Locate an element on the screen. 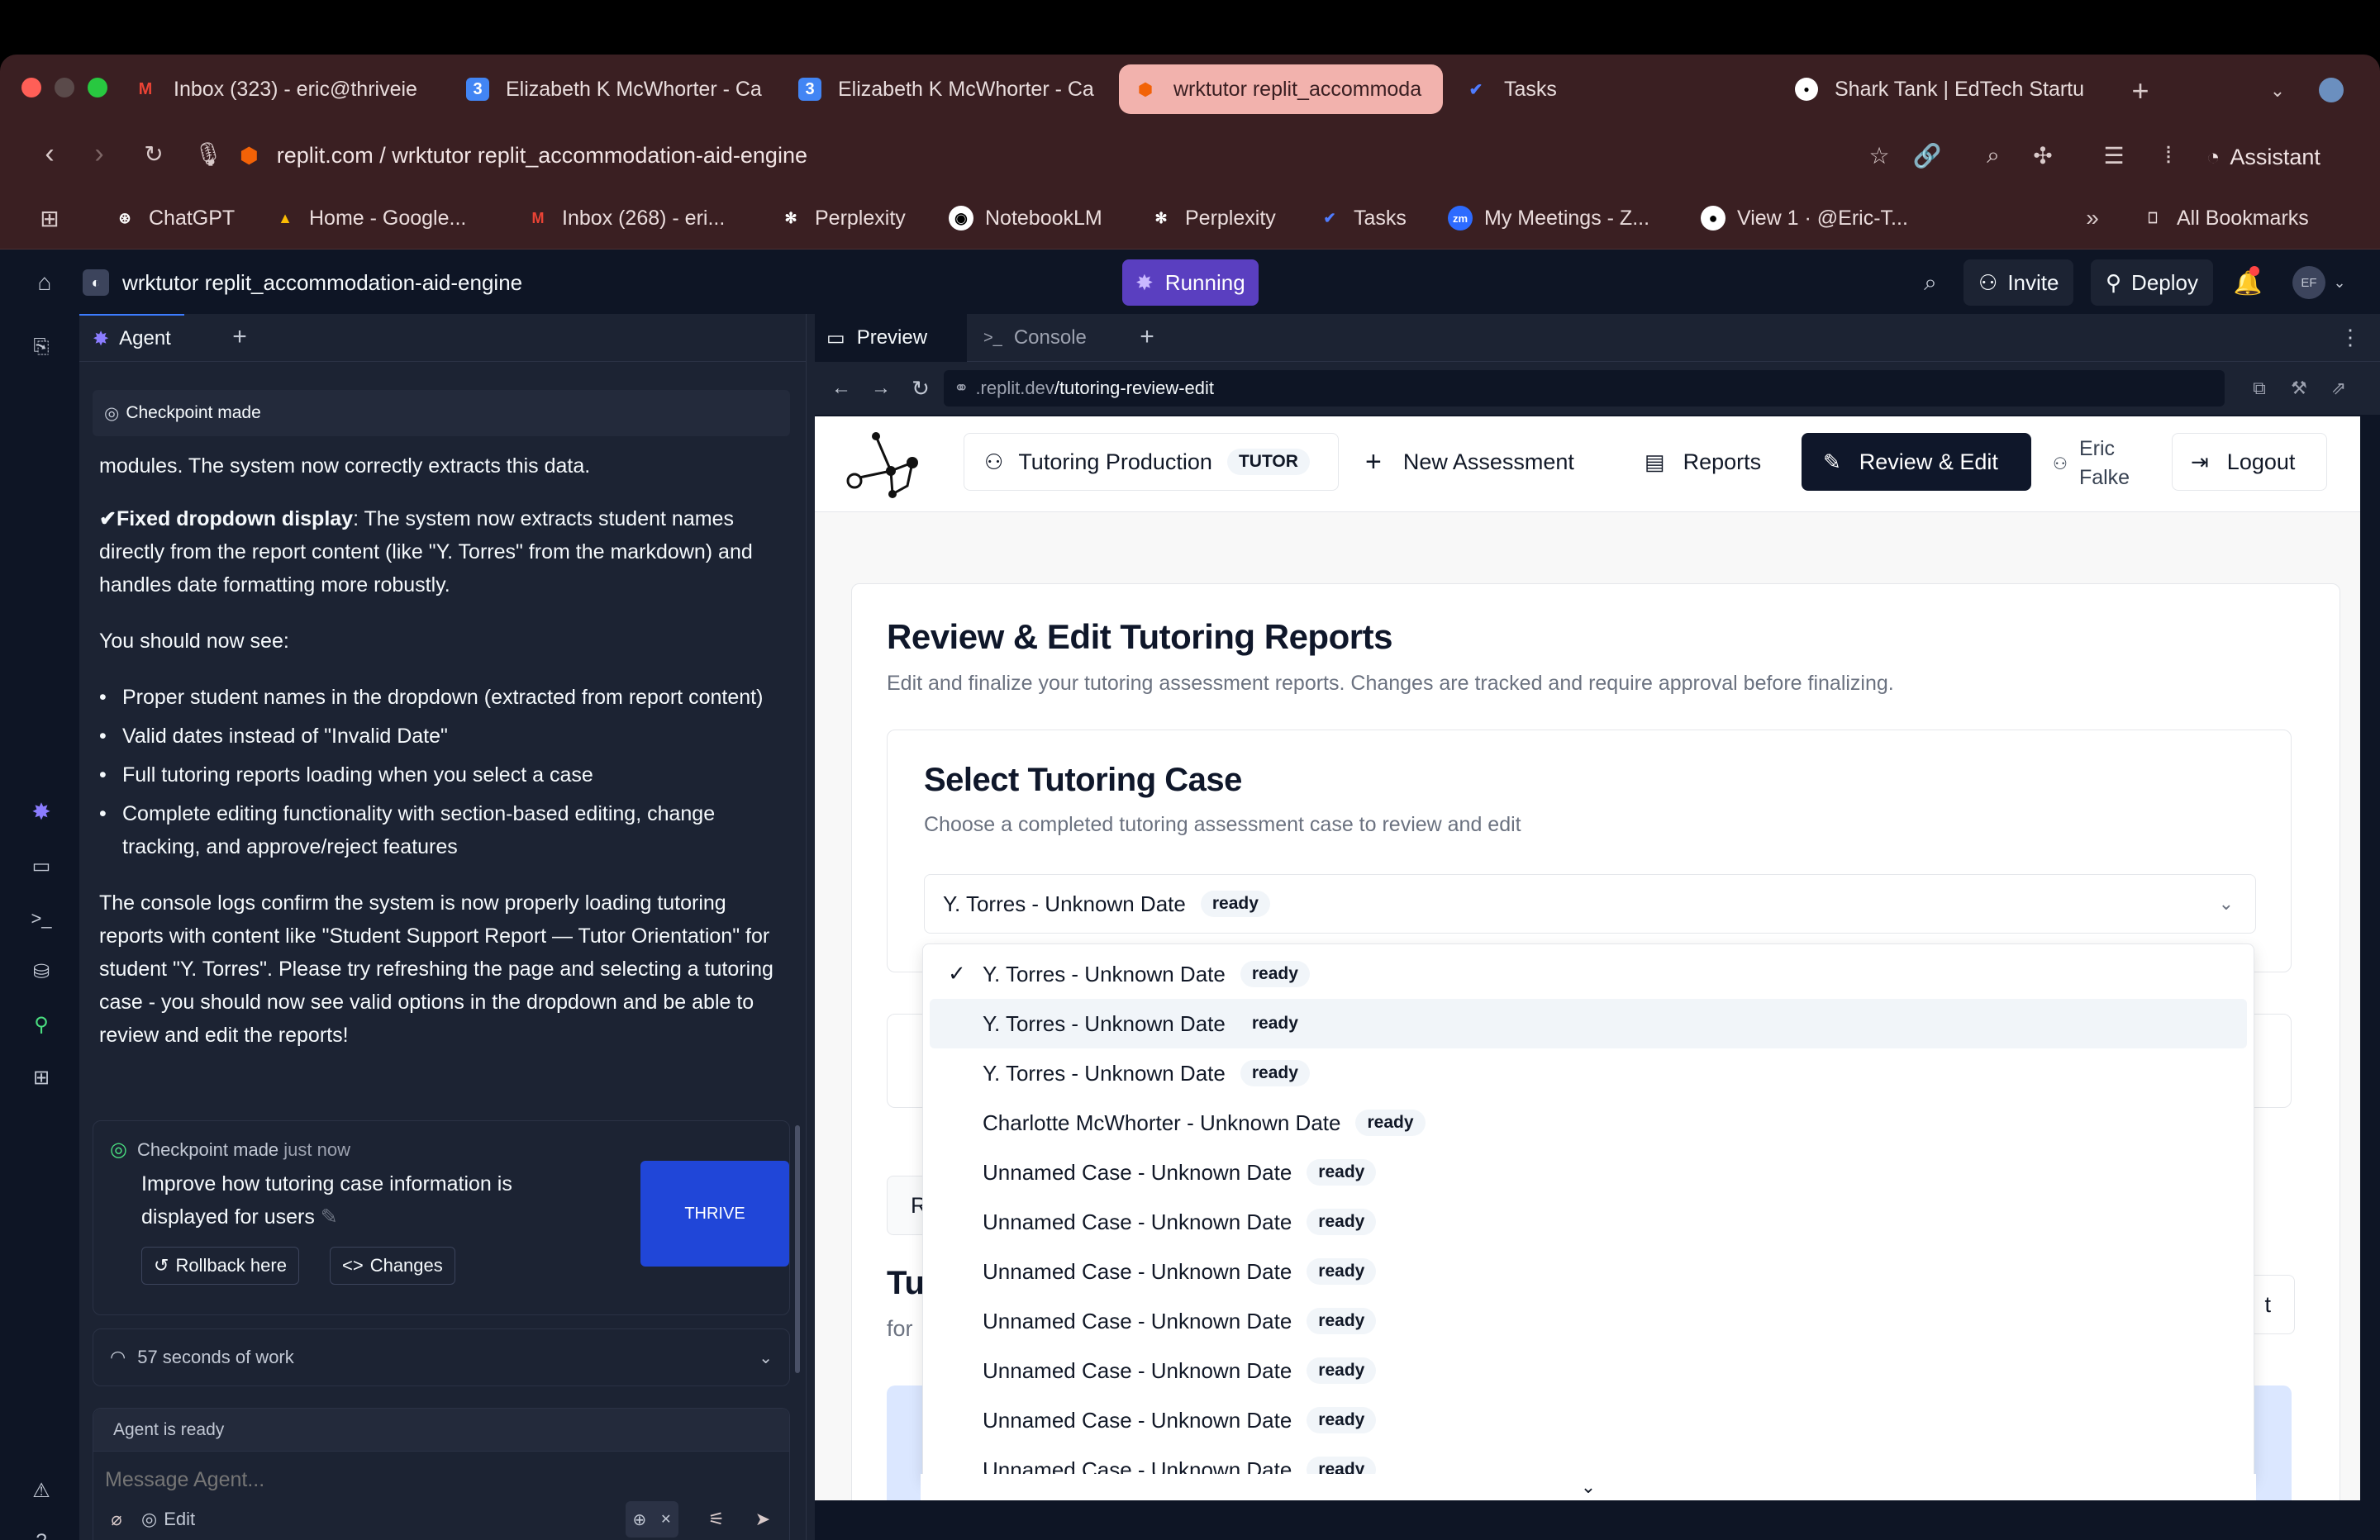 Image resolution: width=2380 pixels, height=1540 pixels. changes-button: <> Changes is located at coordinates (392, 1266).